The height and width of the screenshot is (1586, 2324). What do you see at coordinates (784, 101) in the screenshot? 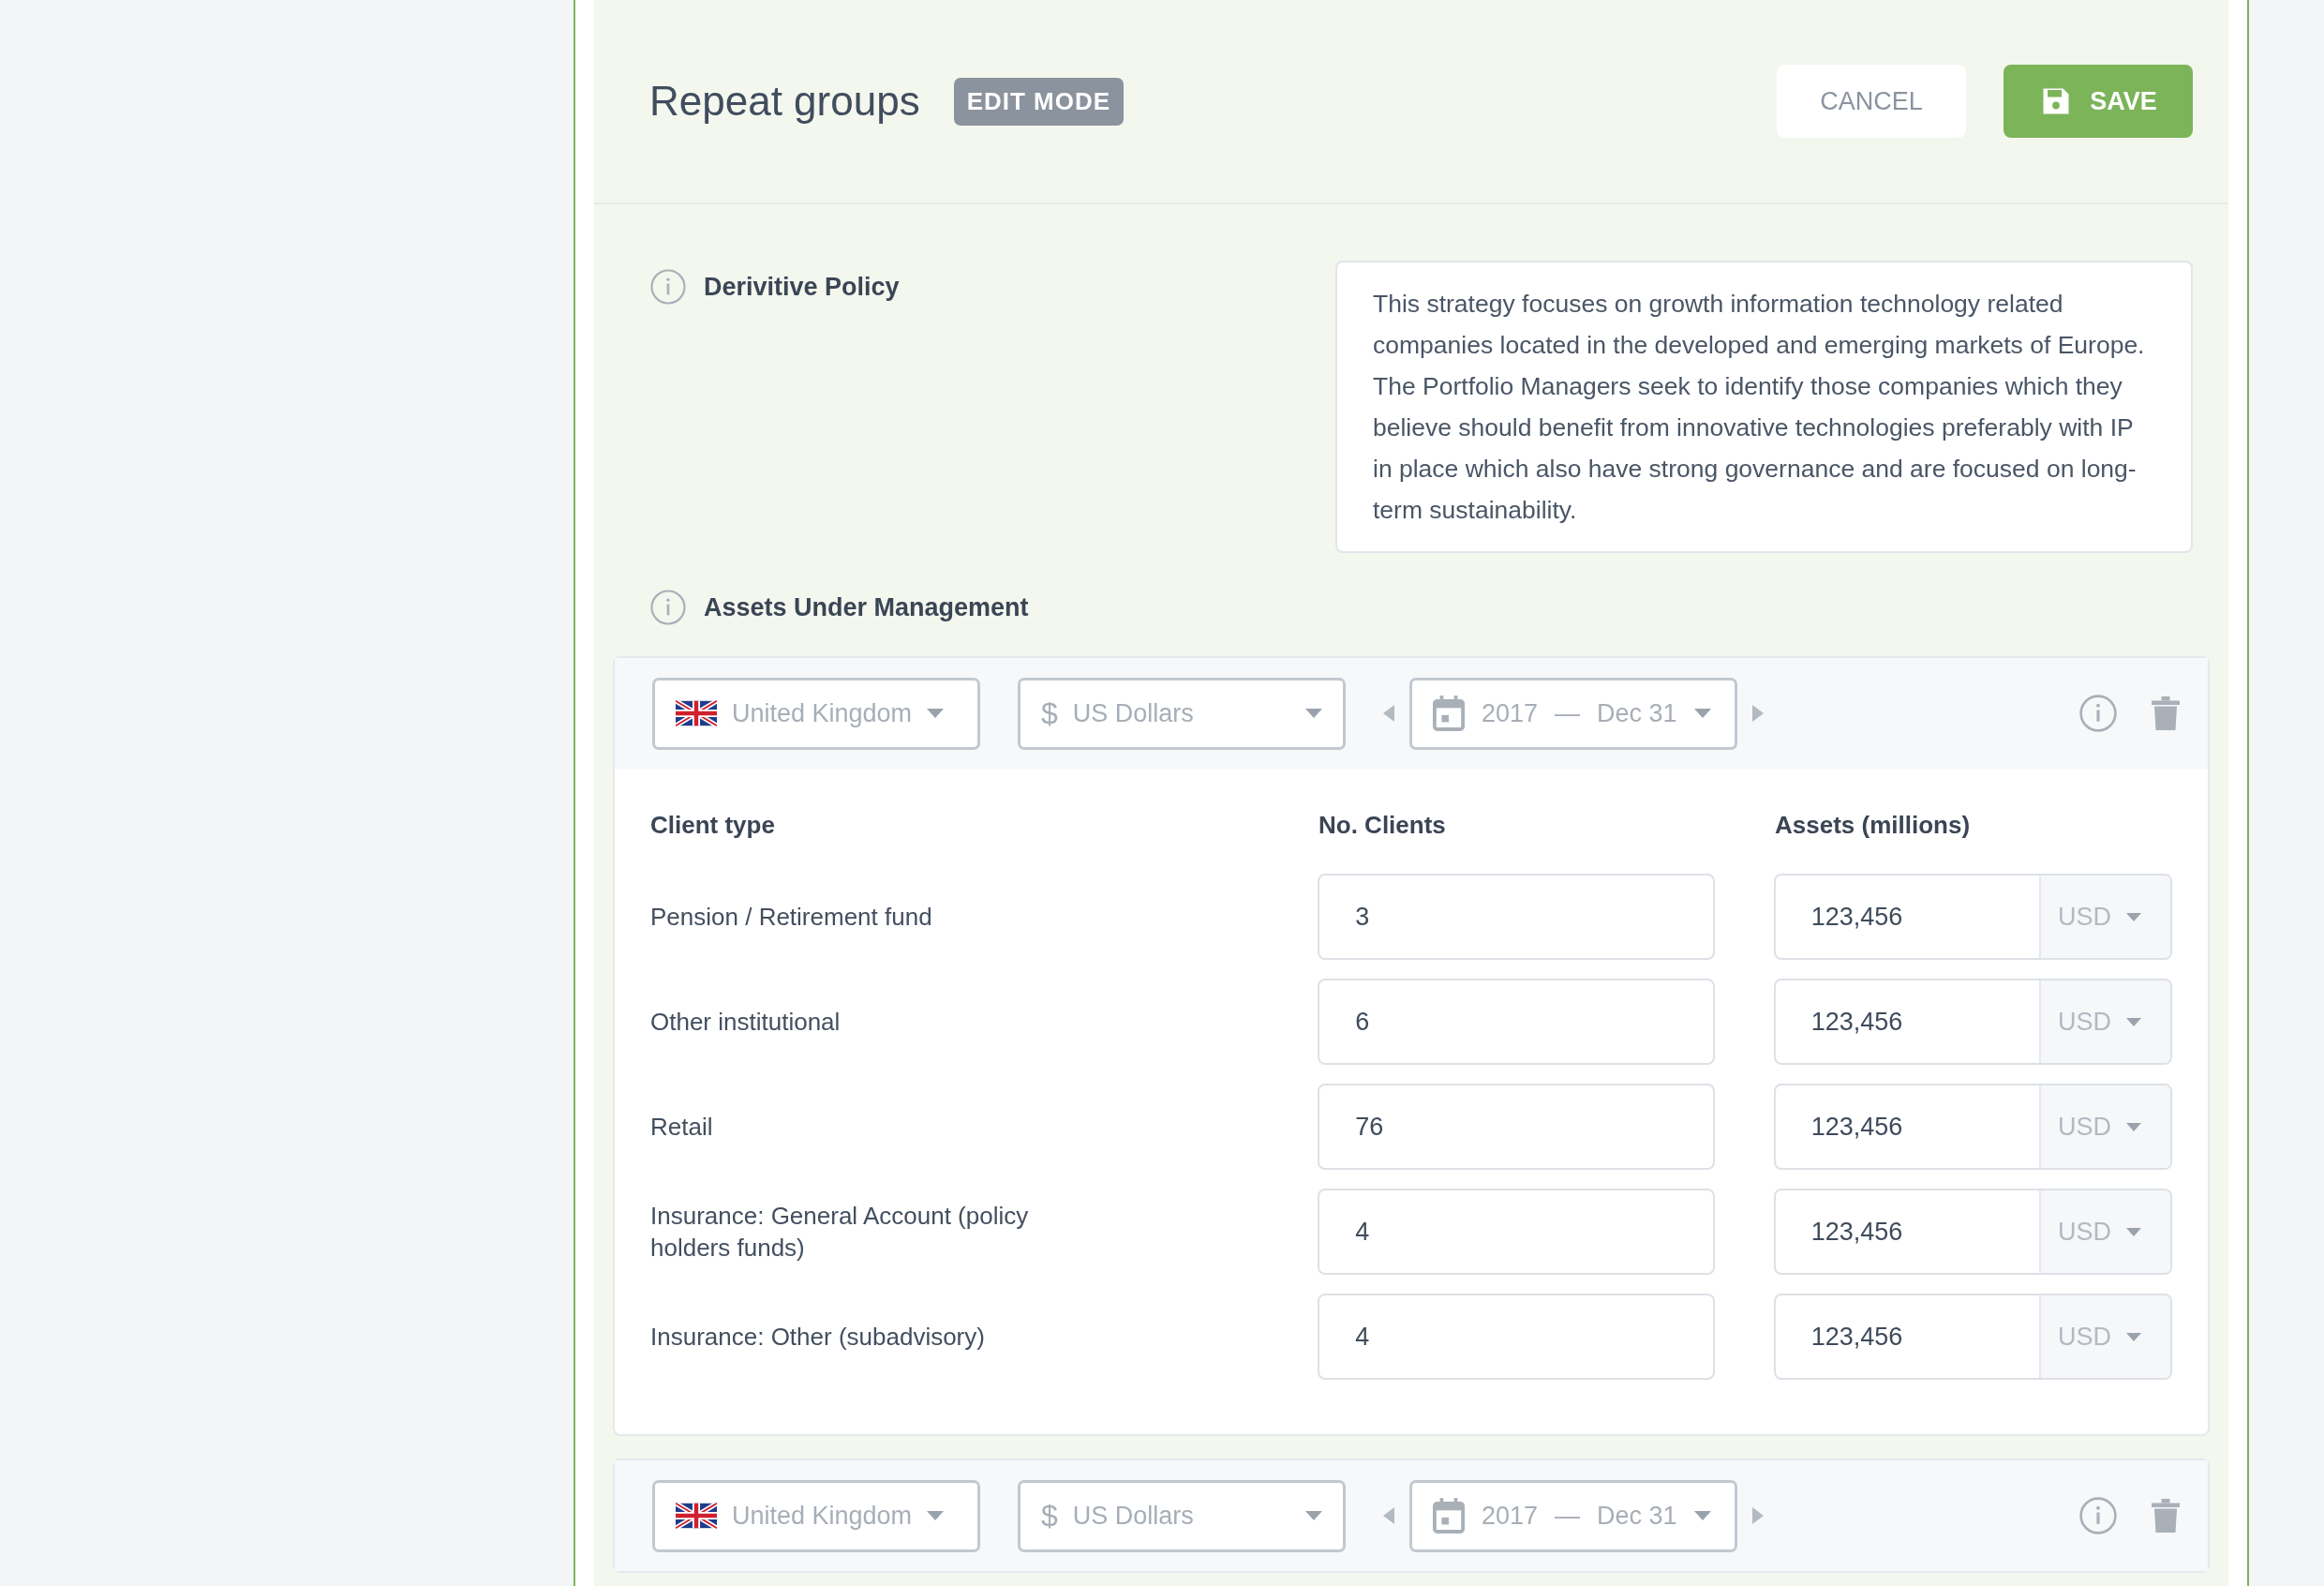
I see `page-title: Repeat groups` at bounding box center [784, 101].